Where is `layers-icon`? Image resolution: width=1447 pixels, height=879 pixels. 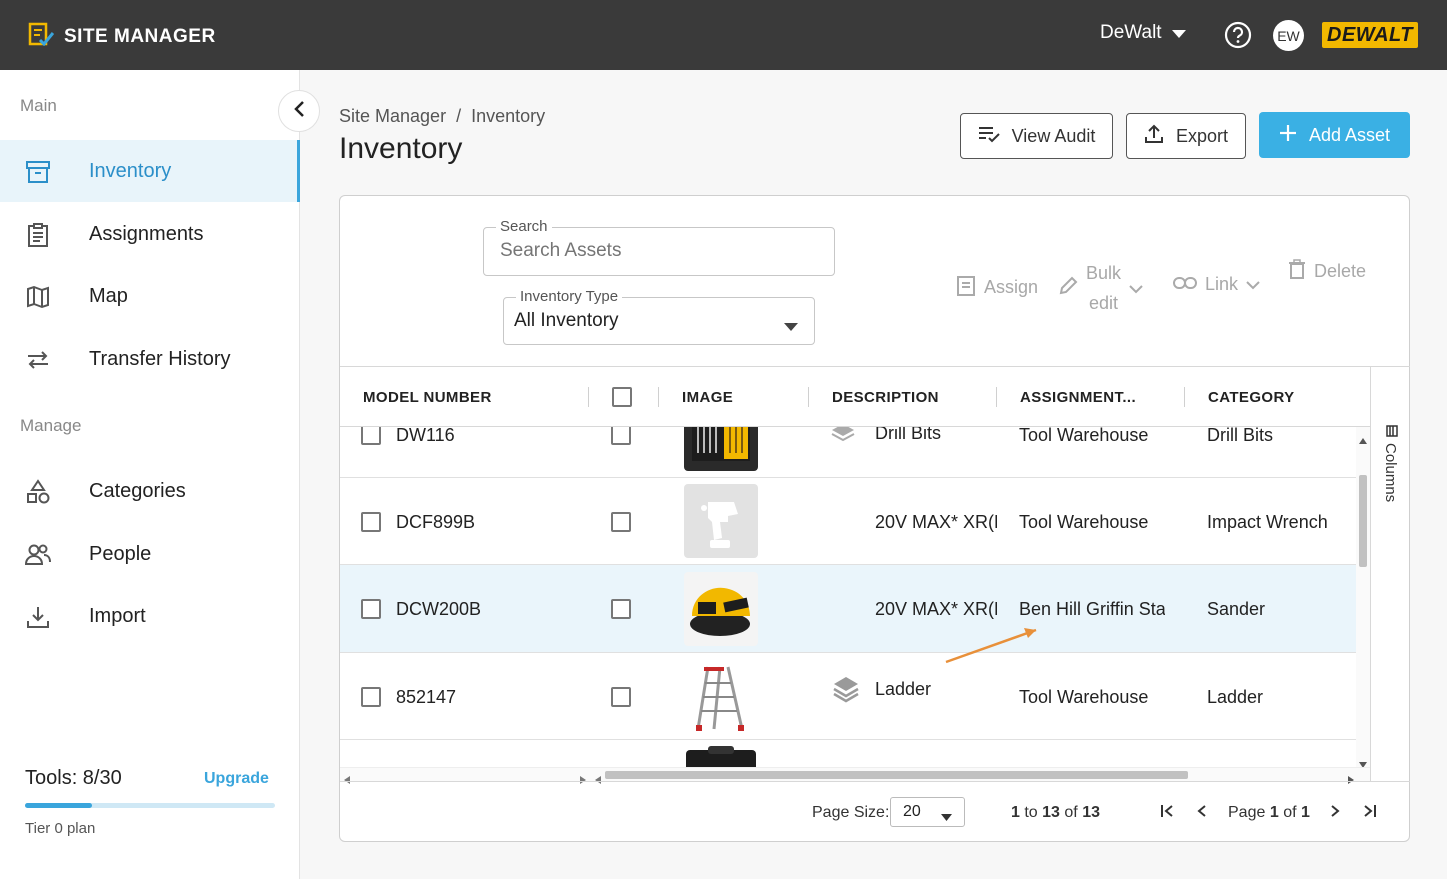
layers-icon is located at coordinates (843, 439).